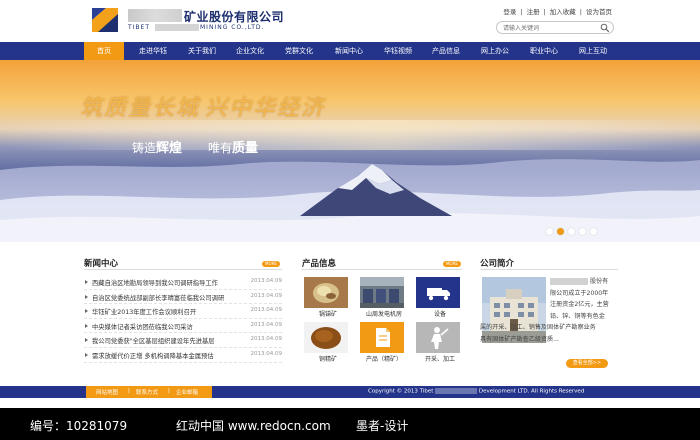  I want to click on document-icon, so click(382, 337).